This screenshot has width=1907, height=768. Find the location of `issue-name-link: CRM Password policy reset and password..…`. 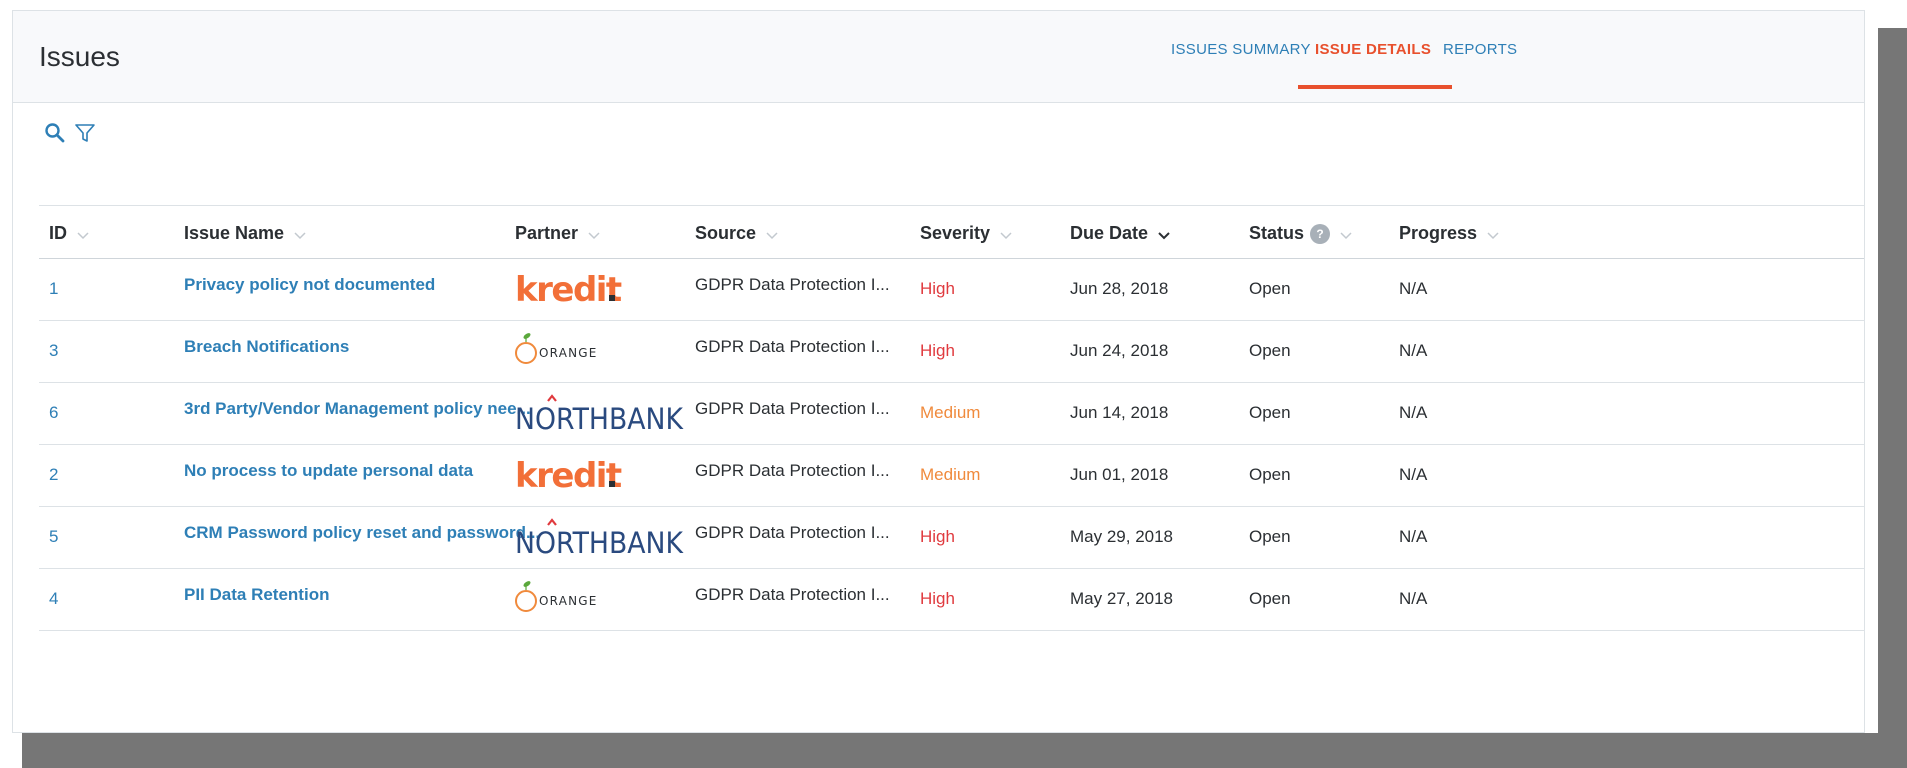

issue-name-link: CRM Password policy reset and password..… is located at coordinates (362, 533).